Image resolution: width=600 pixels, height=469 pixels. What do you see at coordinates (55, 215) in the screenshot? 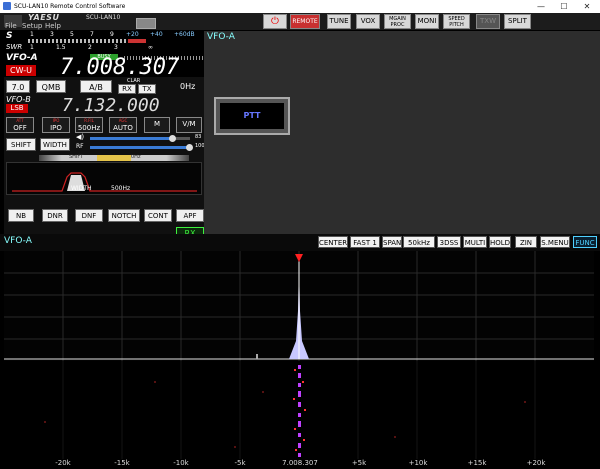
I see `dnr-button: DNR` at bounding box center [55, 215].